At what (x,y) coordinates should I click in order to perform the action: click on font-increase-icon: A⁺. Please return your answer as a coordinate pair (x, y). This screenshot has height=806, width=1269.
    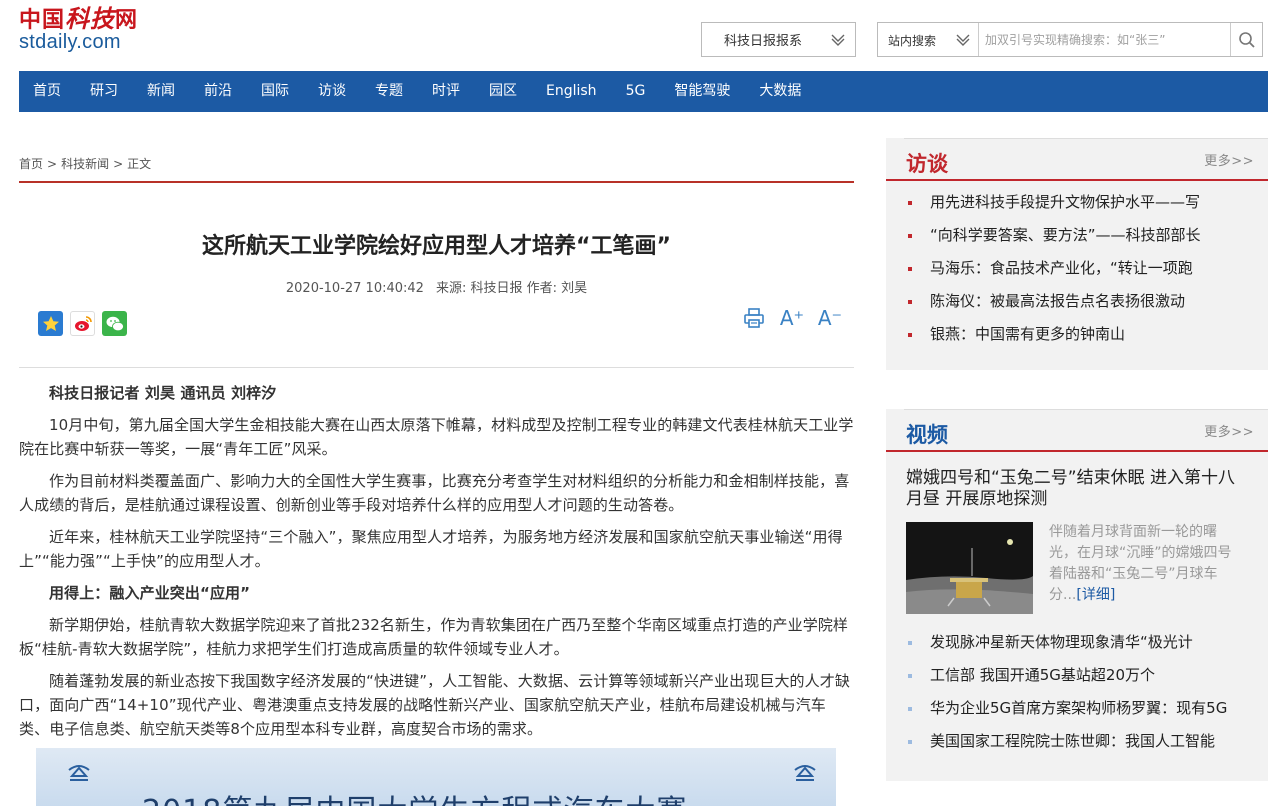
    Looking at the image, I should click on (792, 318).